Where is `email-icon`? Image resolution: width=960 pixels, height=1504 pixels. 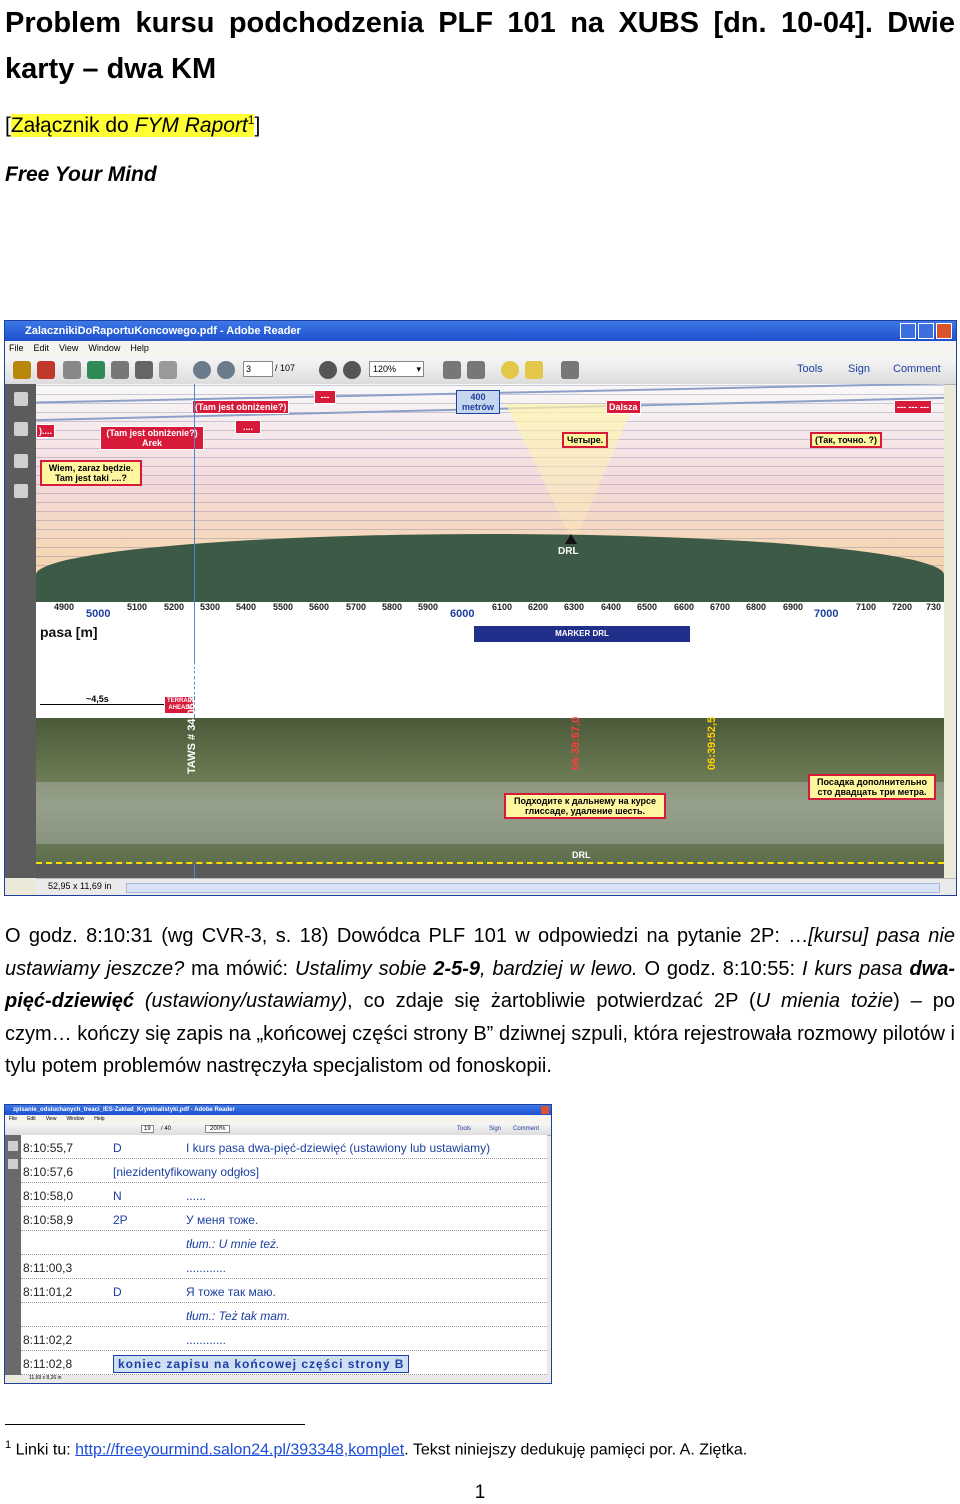
email-icon is located at coordinates (168, 370).